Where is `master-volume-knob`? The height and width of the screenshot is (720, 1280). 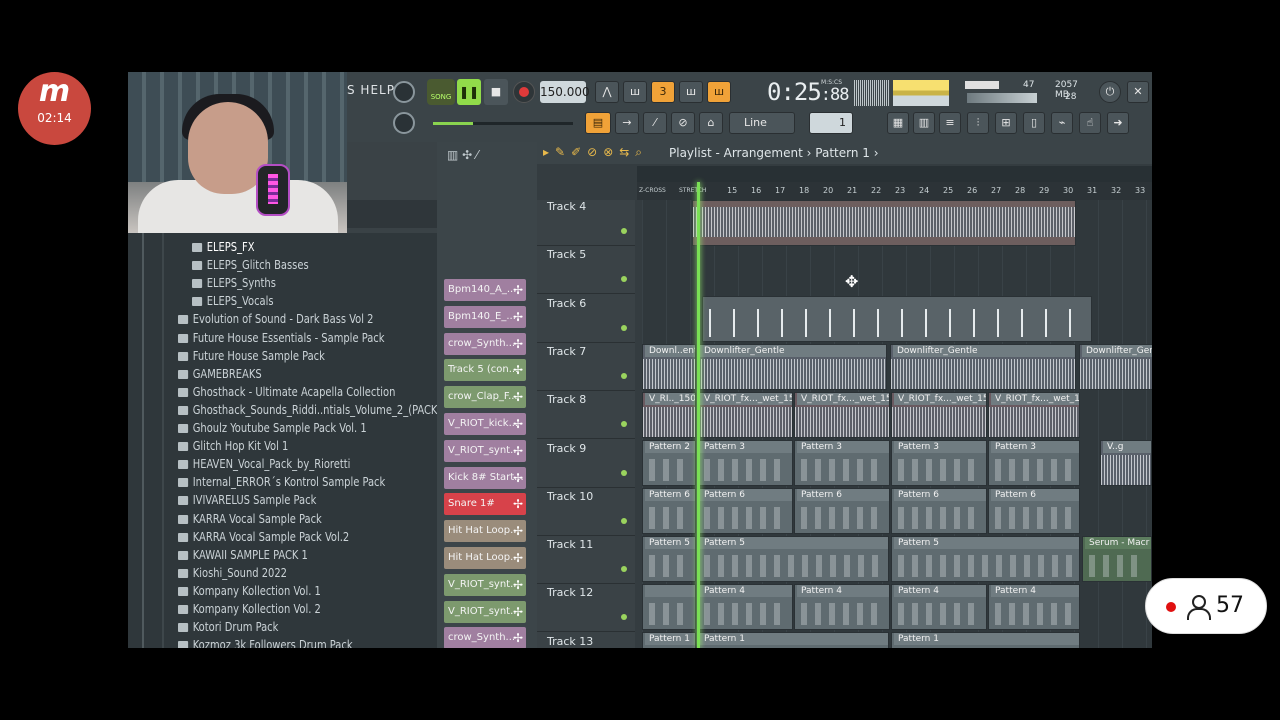 master-volume-knob is located at coordinates (404, 92).